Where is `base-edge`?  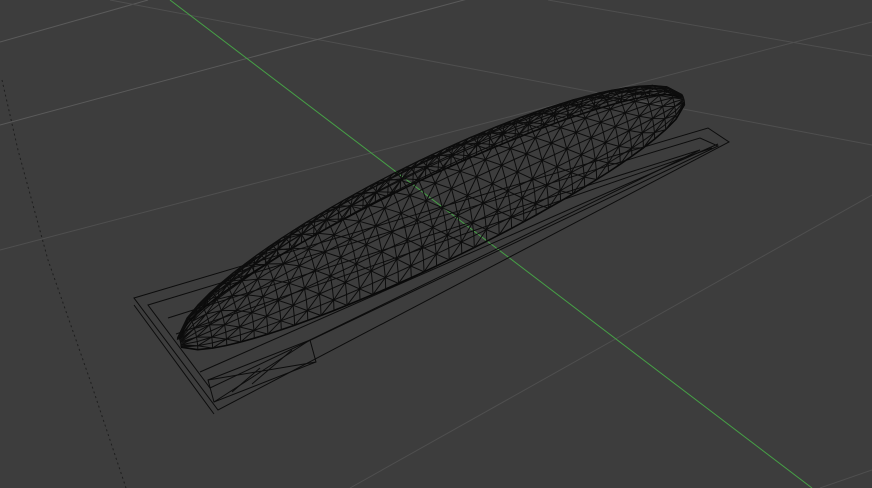 base-edge is located at coordinates (174, 359).